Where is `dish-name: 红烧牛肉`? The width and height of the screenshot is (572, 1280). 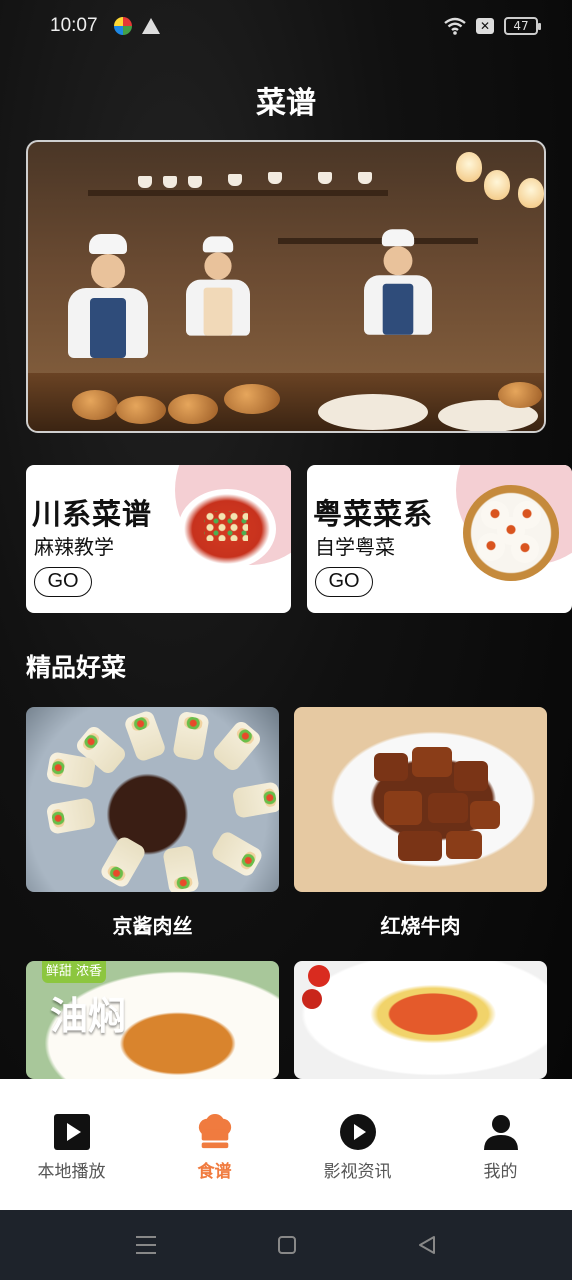
dish-name: 红烧牛肉 is located at coordinates (420, 926).